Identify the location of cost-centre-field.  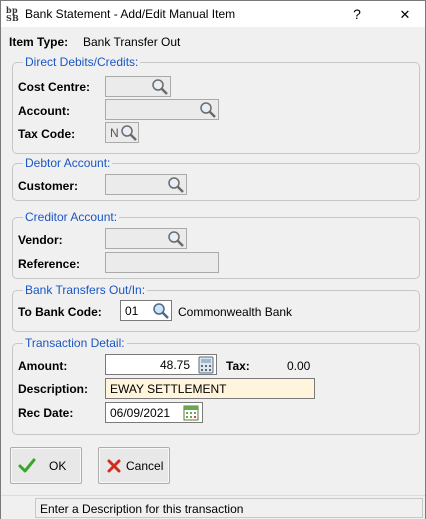
(138, 86).